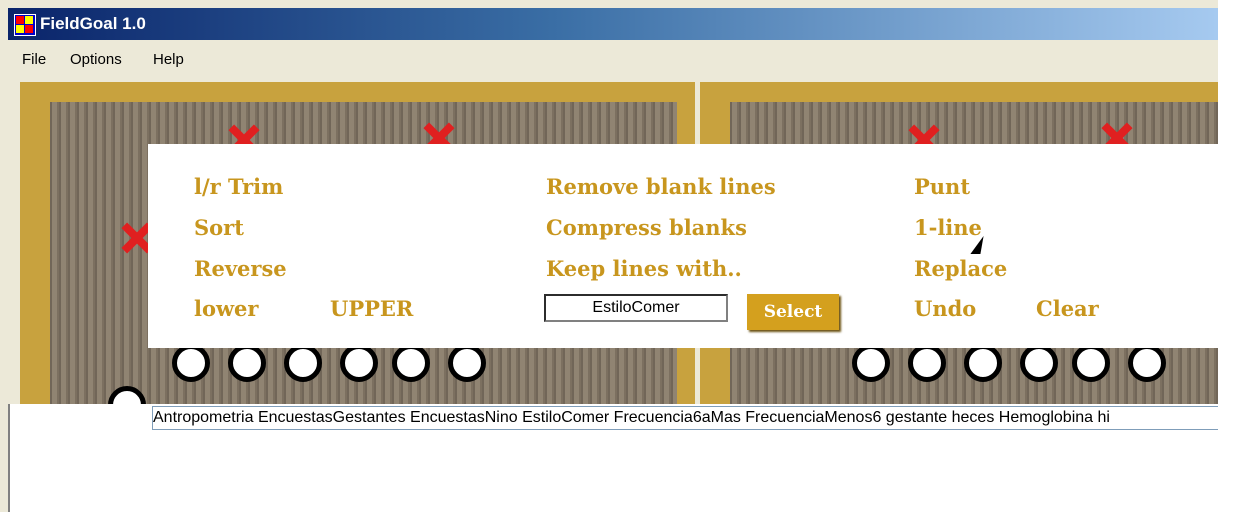  Describe the element at coordinates (9, 458) in the screenshot. I see `divider` at that location.